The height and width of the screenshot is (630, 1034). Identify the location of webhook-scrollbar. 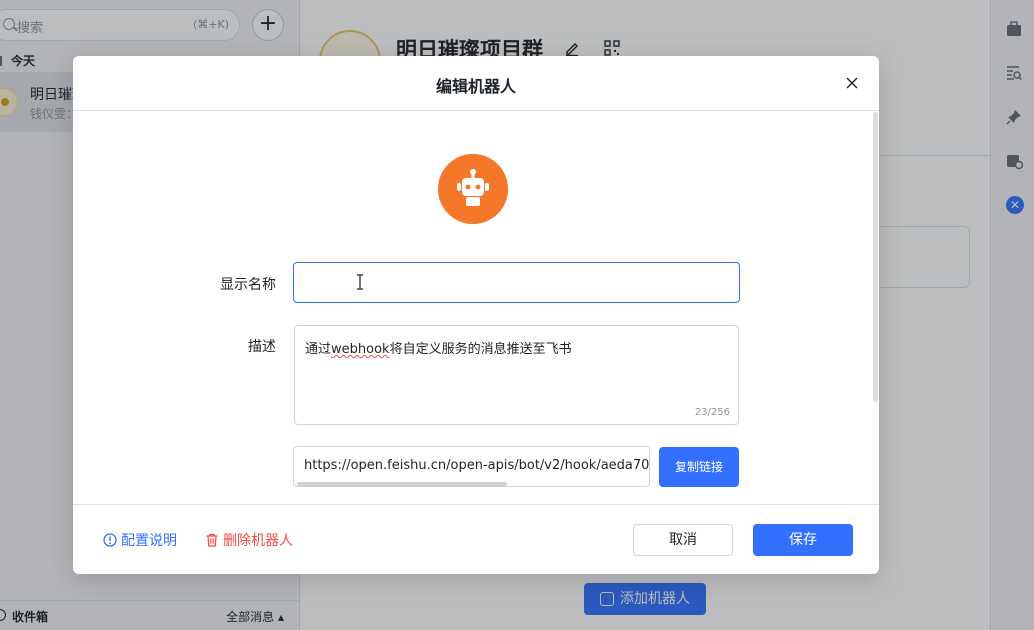
(402, 484).